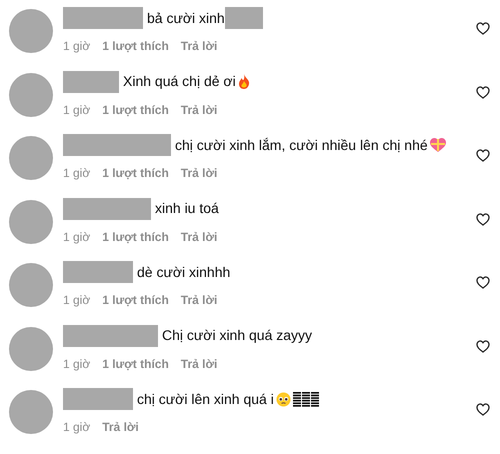  I want to click on comment-text: chị cười lên xinh quá i, so click(205, 399).